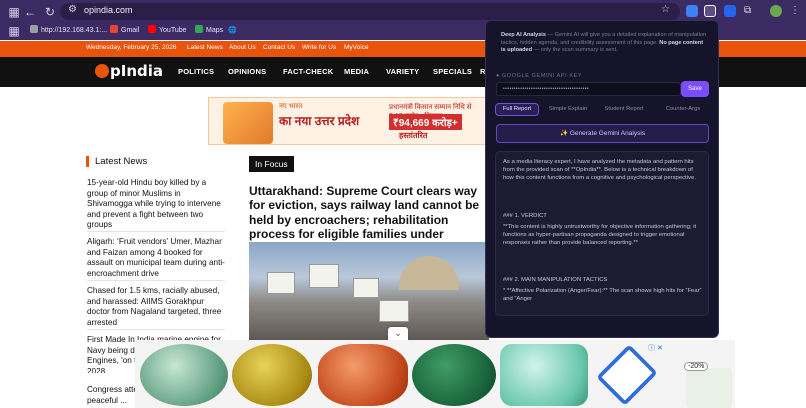 This screenshot has width=806, height=408. What do you see at coordinates (750, 11) in the screenshot?
I see `extensions-menu-icon: ⧉` at bounding box center [750, 11].